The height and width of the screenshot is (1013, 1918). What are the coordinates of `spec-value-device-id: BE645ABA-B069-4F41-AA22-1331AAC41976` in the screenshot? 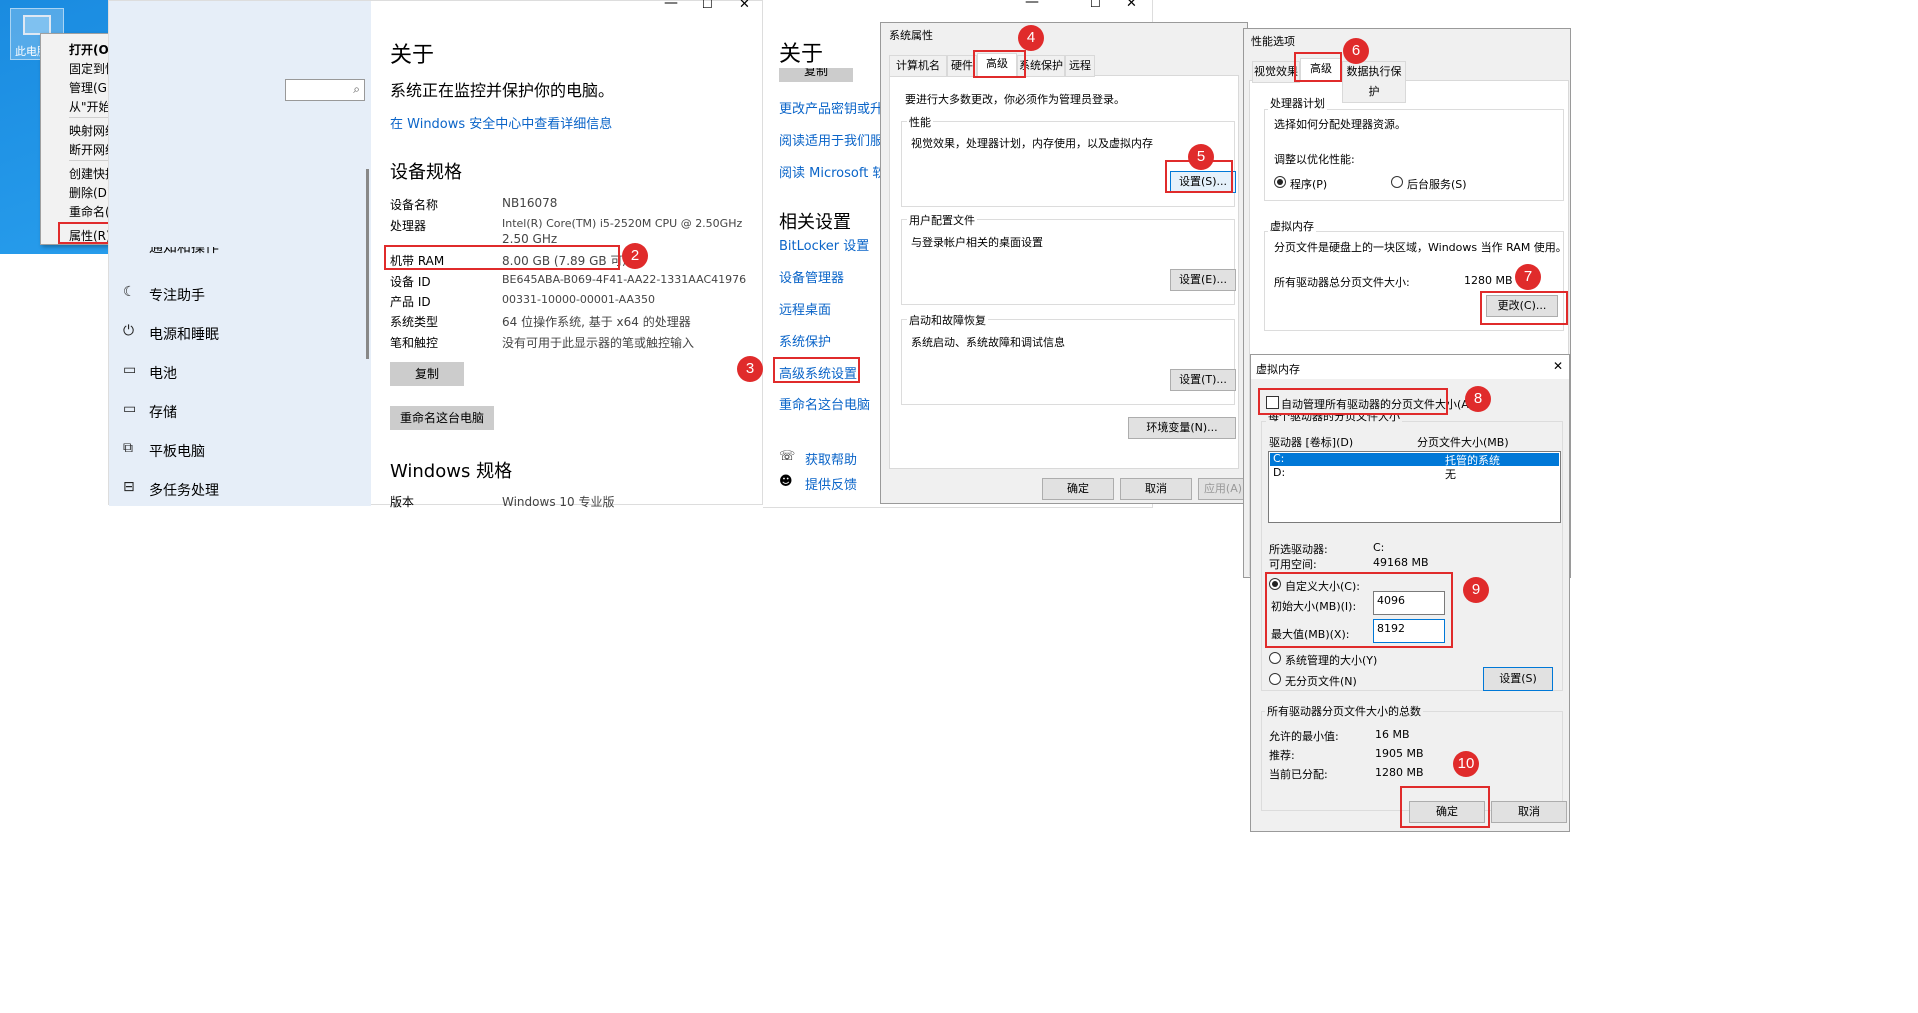 It's located at (624, 279).